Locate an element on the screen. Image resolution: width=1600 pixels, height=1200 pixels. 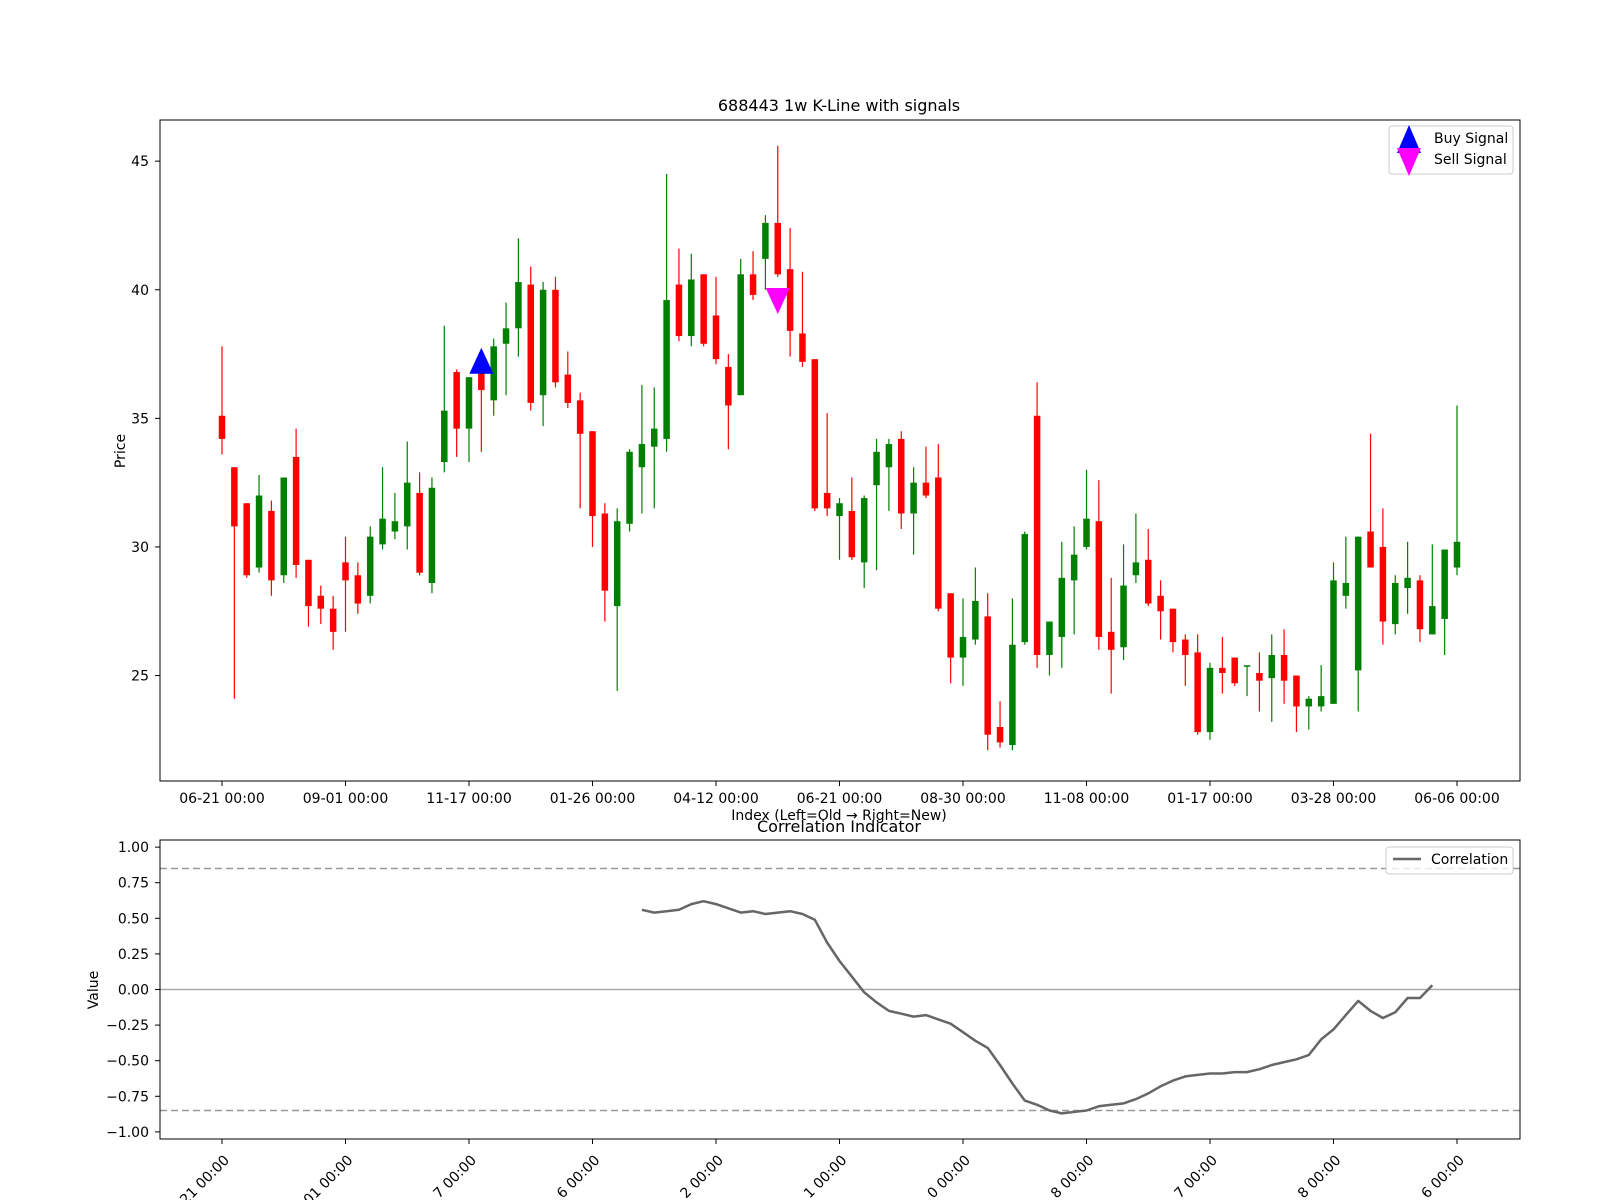
sell-signal-legend-label: Sell Signal is located at coordinates (1470, 160).